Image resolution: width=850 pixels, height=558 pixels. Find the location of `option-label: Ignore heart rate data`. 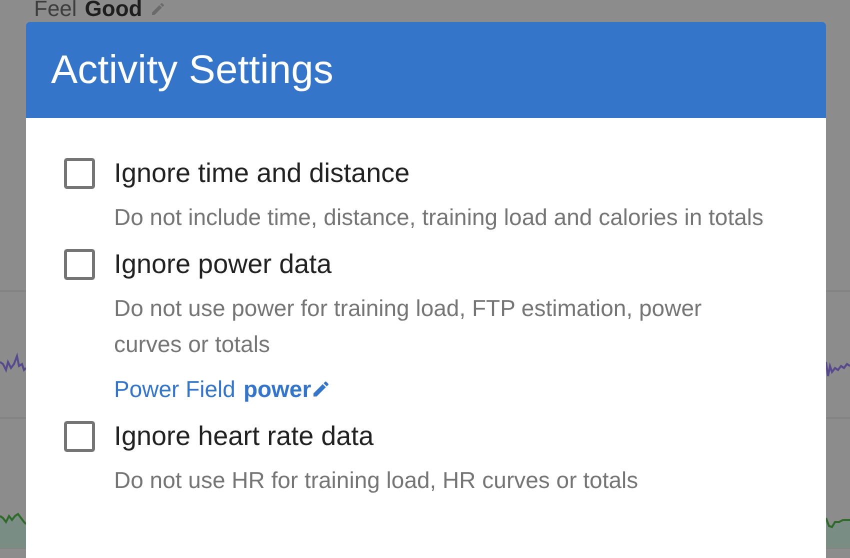

option-label: Ignore heart rate data is located at coordinates (244, 436).